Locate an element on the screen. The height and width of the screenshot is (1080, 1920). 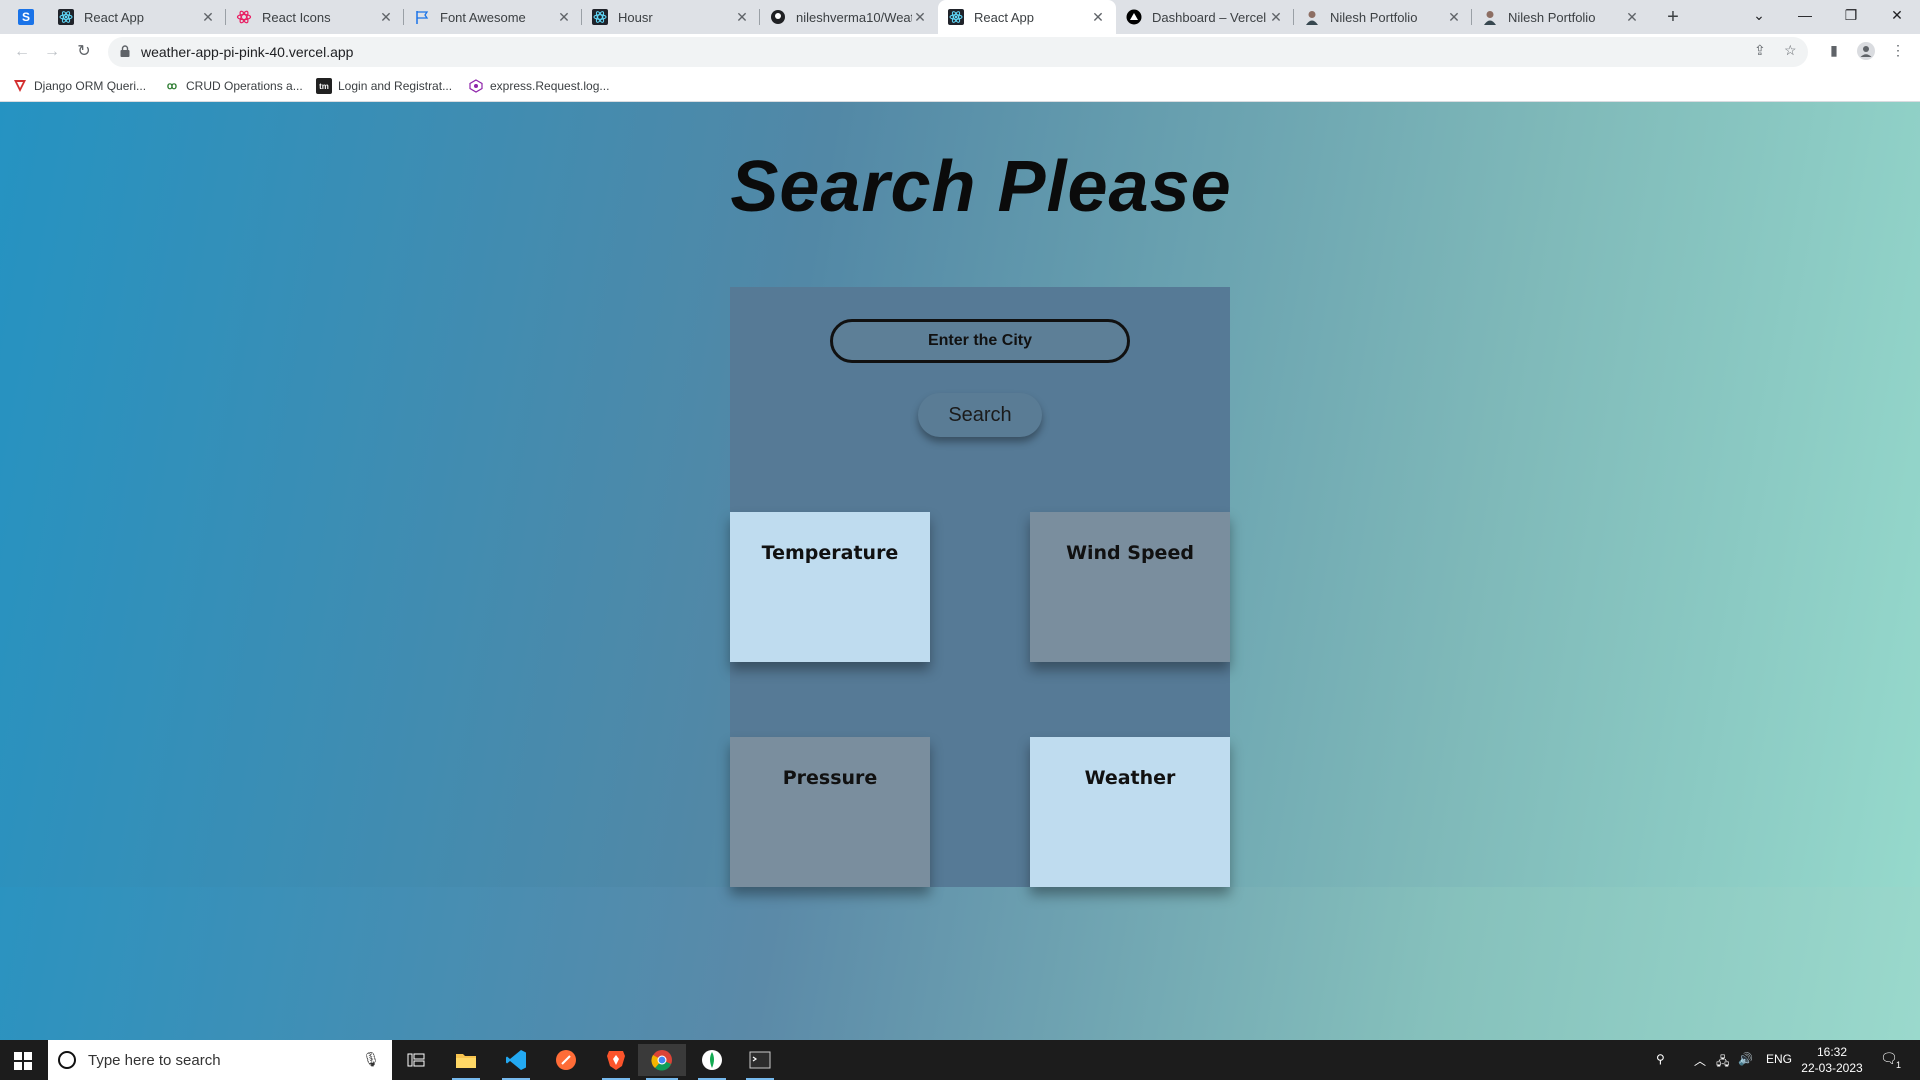
crud-icon: ꝏ is located at coordinates (172, 86).